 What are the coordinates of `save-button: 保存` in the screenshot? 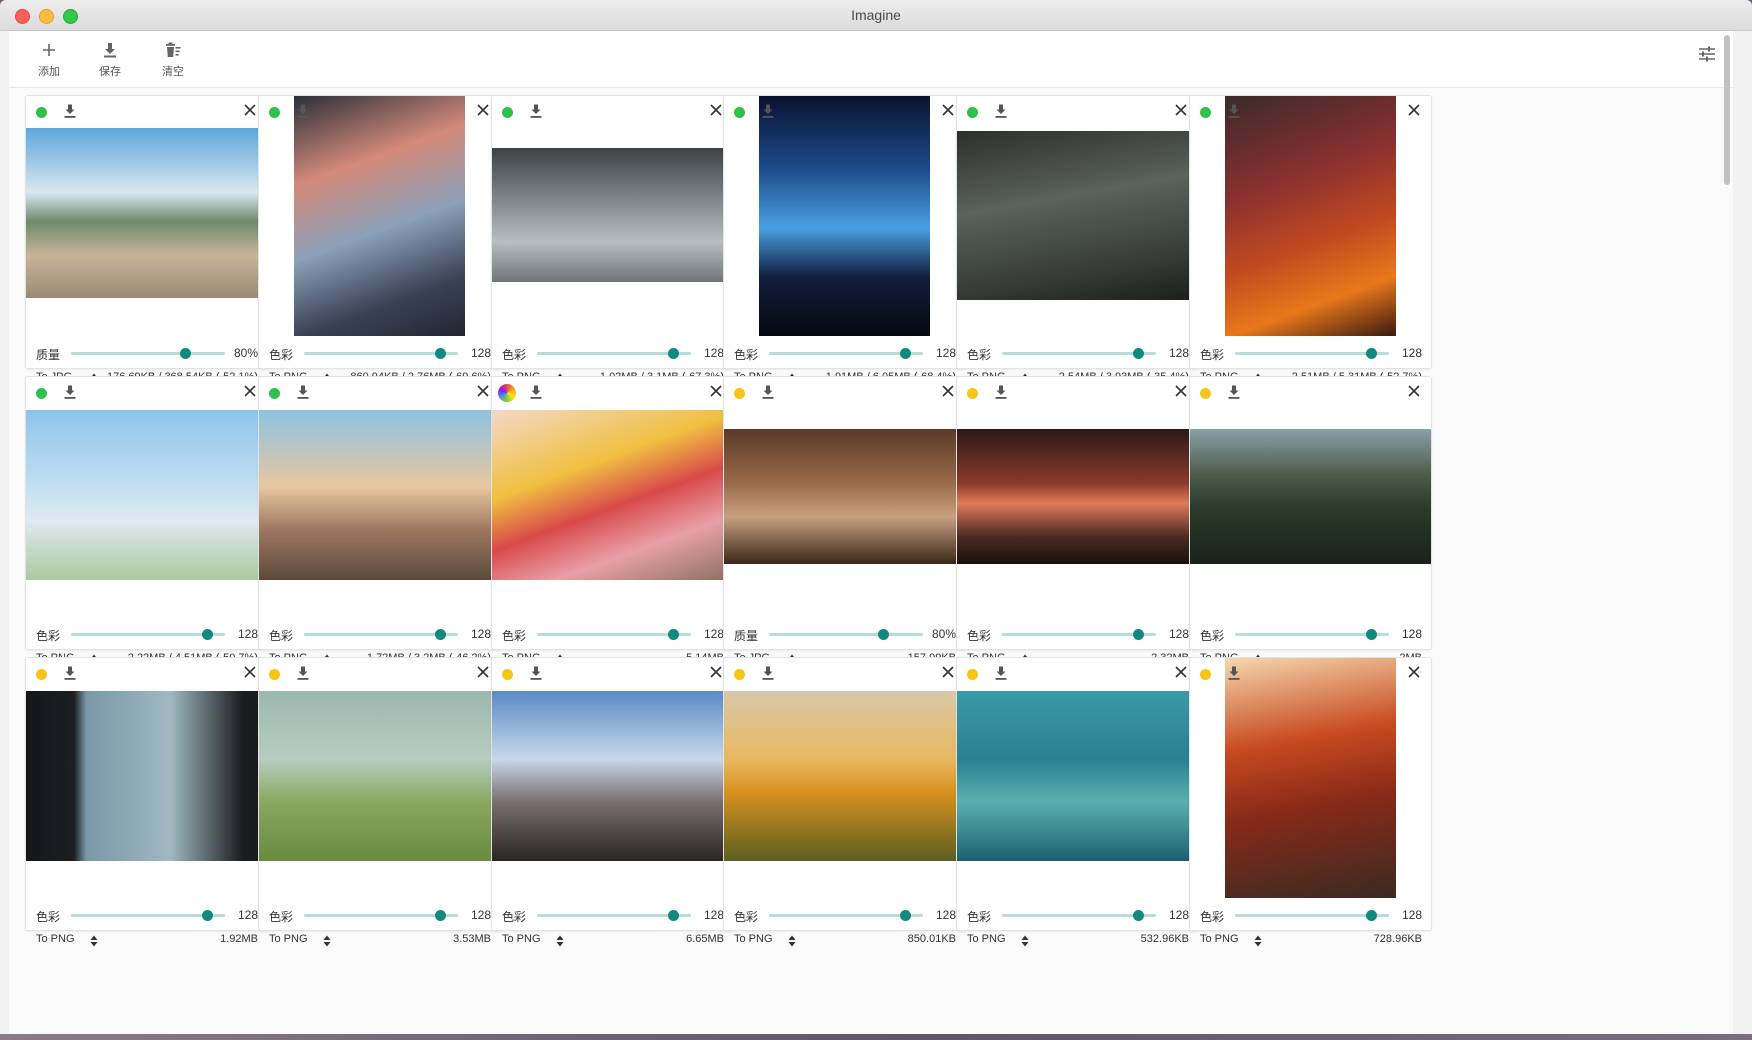 It's located at (110, 59).